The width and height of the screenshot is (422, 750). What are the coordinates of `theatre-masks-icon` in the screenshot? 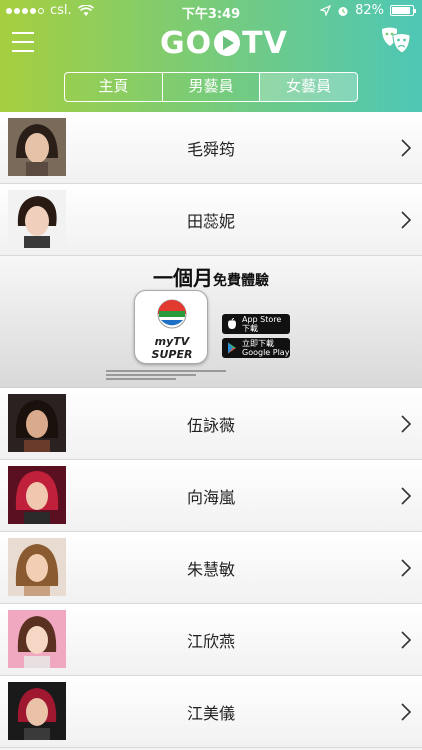 It's located at (396, 41).